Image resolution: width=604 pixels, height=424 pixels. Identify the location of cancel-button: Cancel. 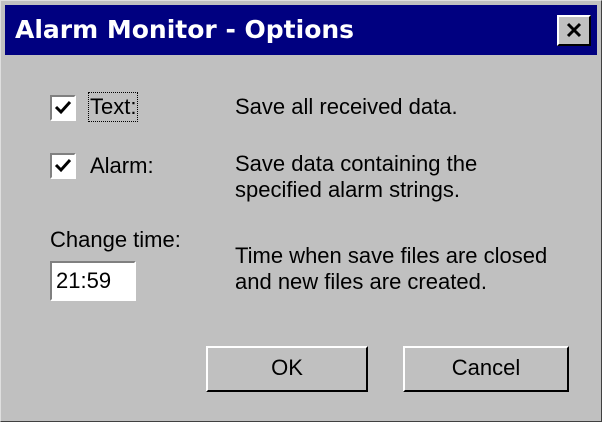
(486, 369).